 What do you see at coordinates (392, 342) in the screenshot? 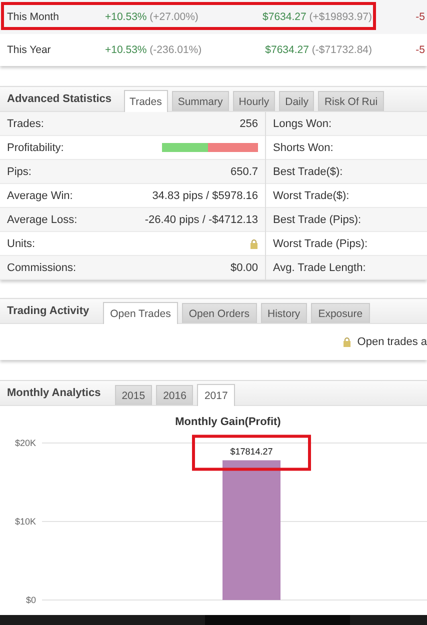
I see `notice-text: Open trades a` at bounding box center [392, 342].